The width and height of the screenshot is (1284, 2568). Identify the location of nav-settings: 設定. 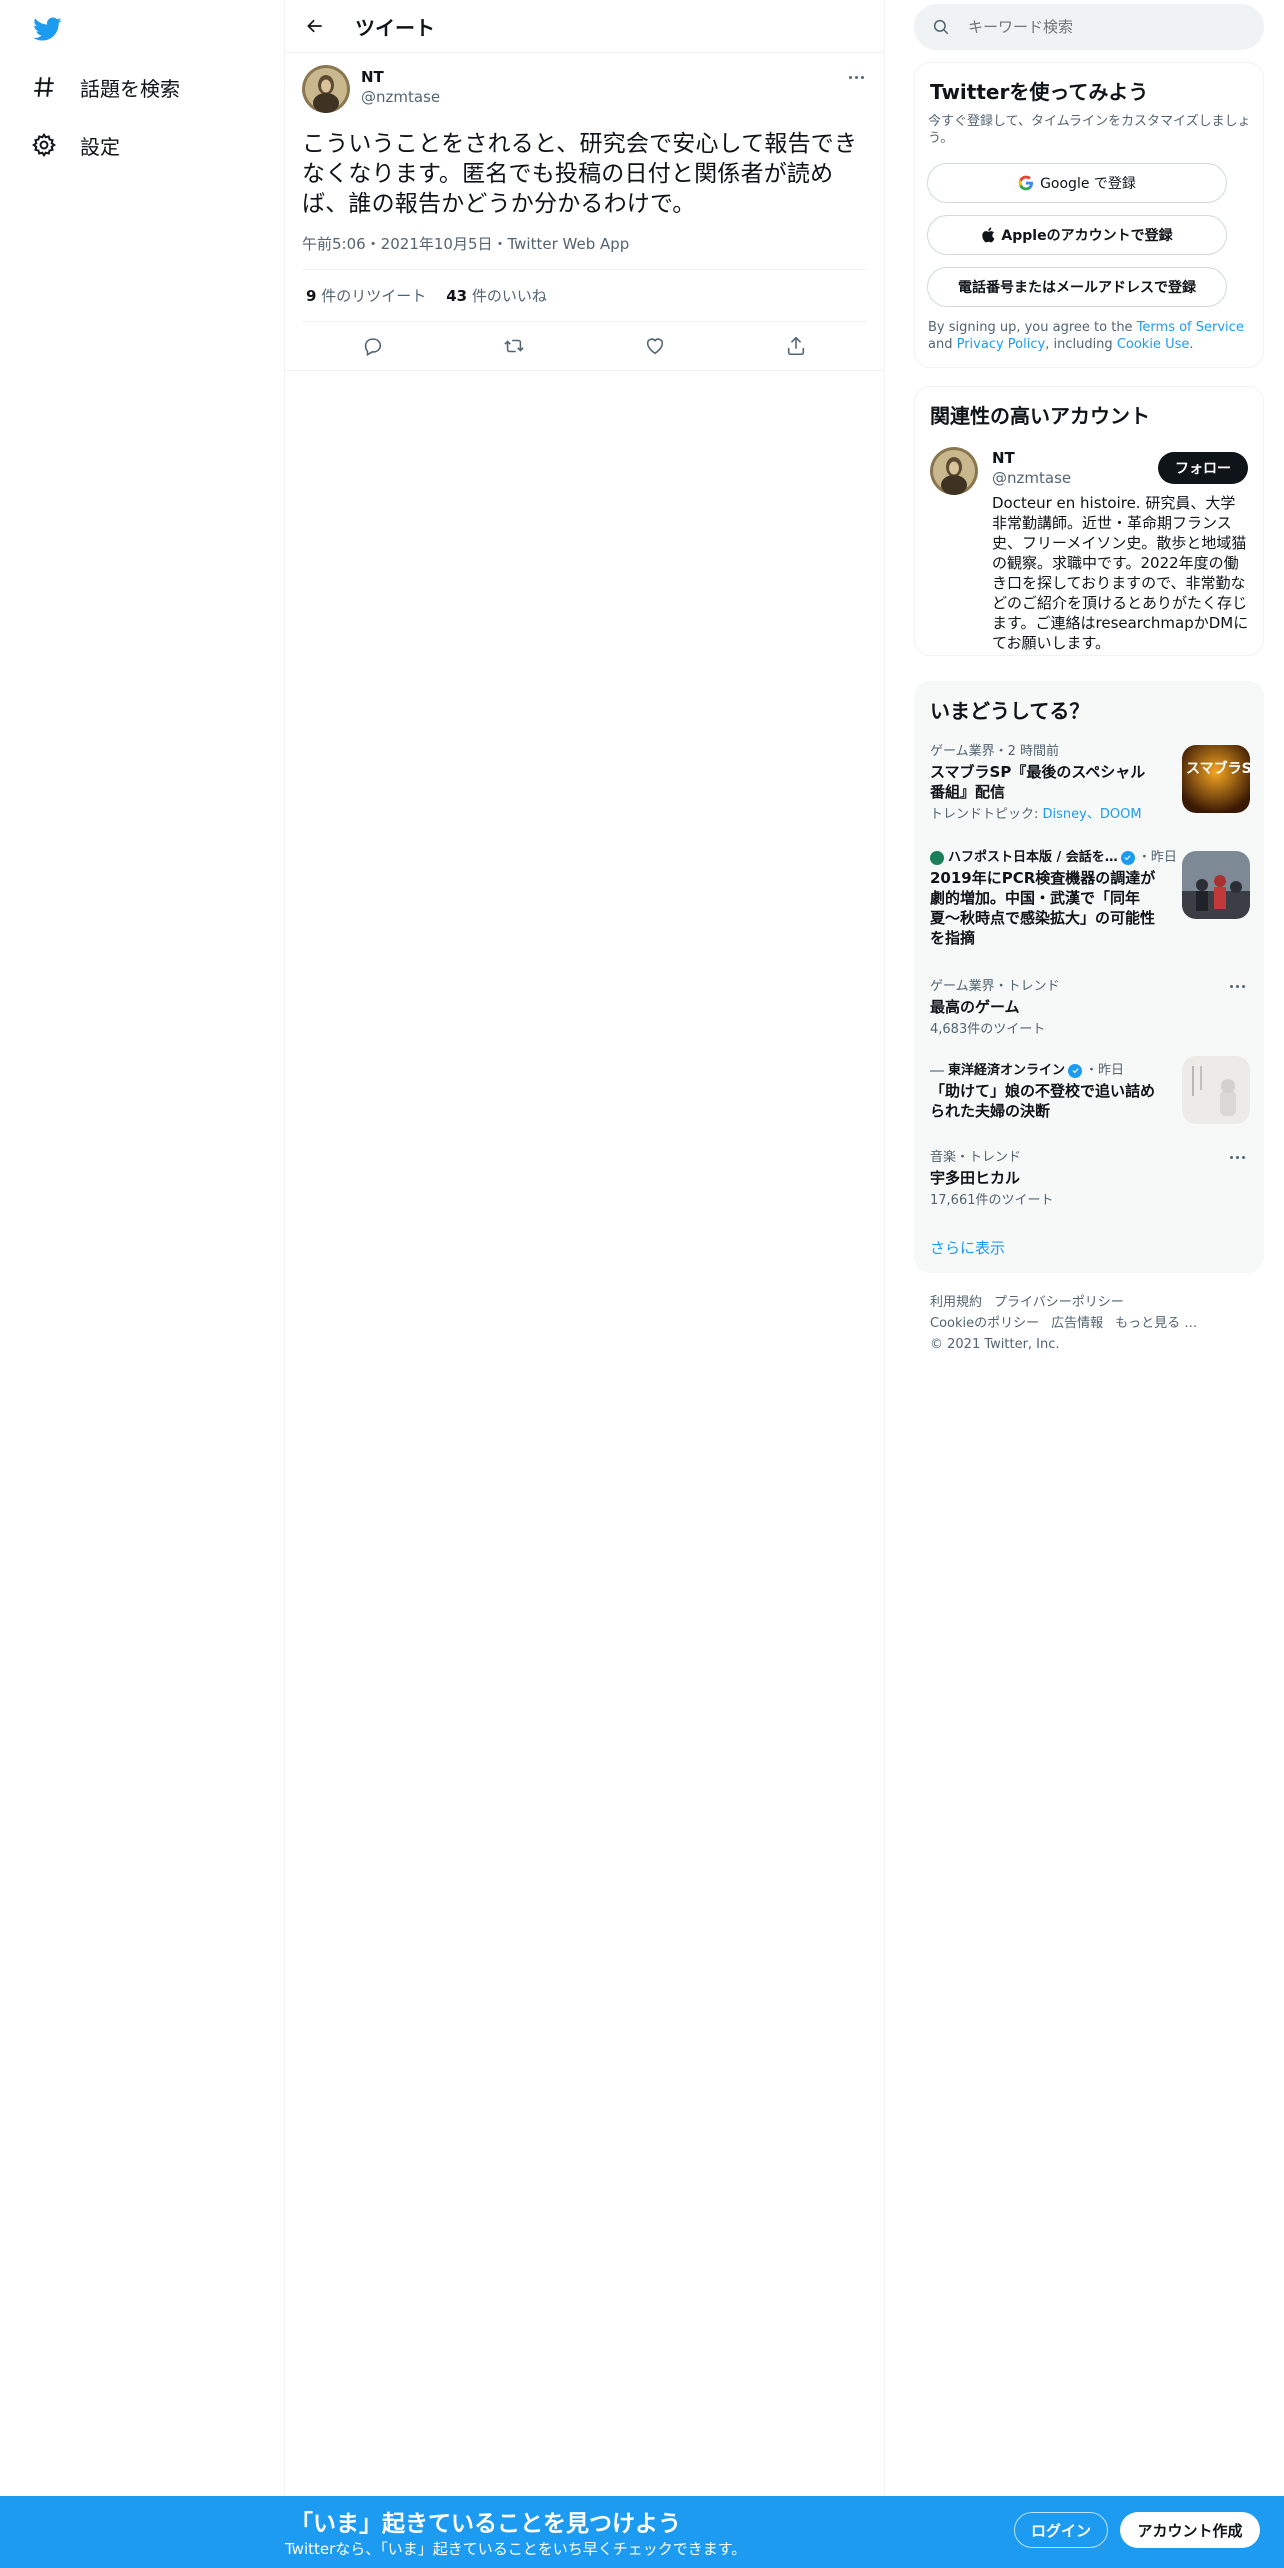
(75, 145).